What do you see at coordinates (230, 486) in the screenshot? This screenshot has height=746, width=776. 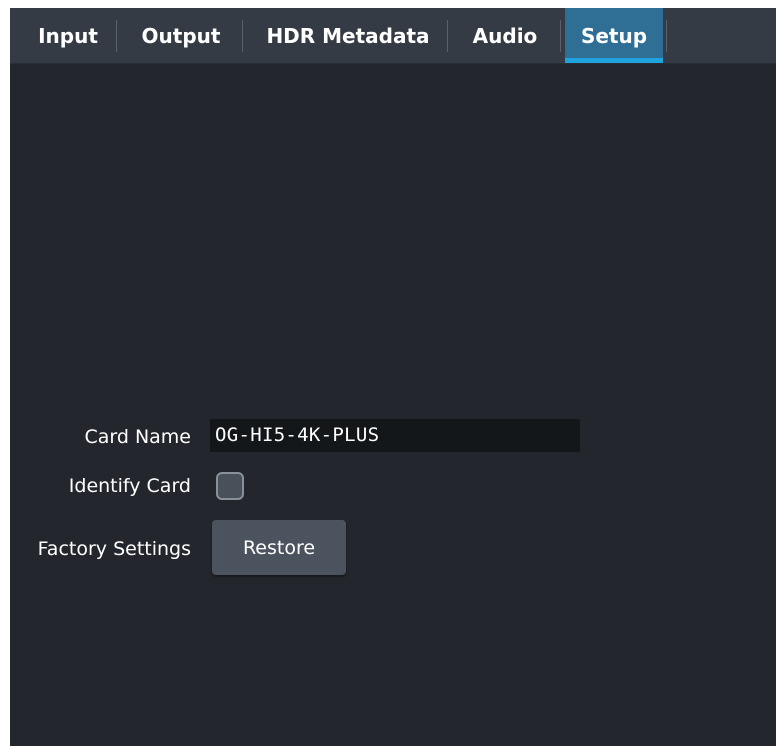 I see `identify-card-checkbox` at bounding box center [230, 486].